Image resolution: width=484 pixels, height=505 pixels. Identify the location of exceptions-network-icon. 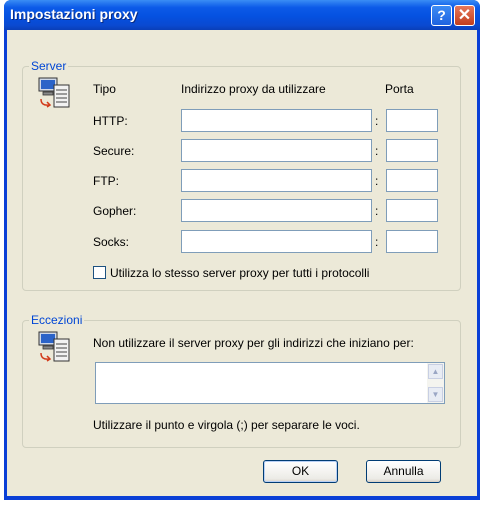
(54, 346).